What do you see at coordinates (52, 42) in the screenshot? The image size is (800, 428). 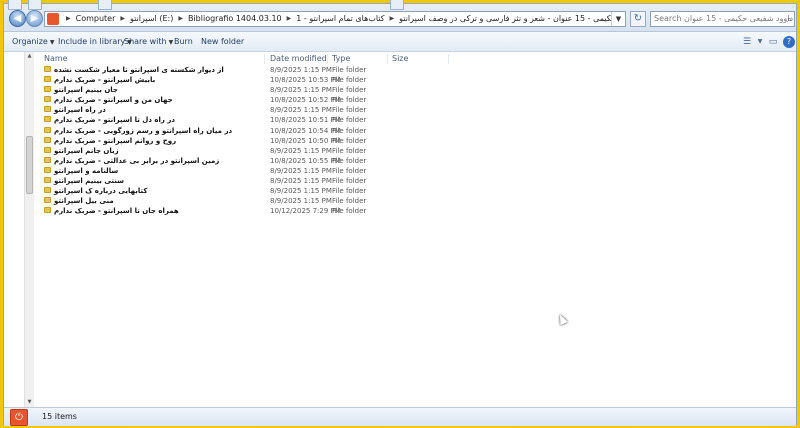 I see `chevron-down-icon: ▼` at bounding box center [52, 42].